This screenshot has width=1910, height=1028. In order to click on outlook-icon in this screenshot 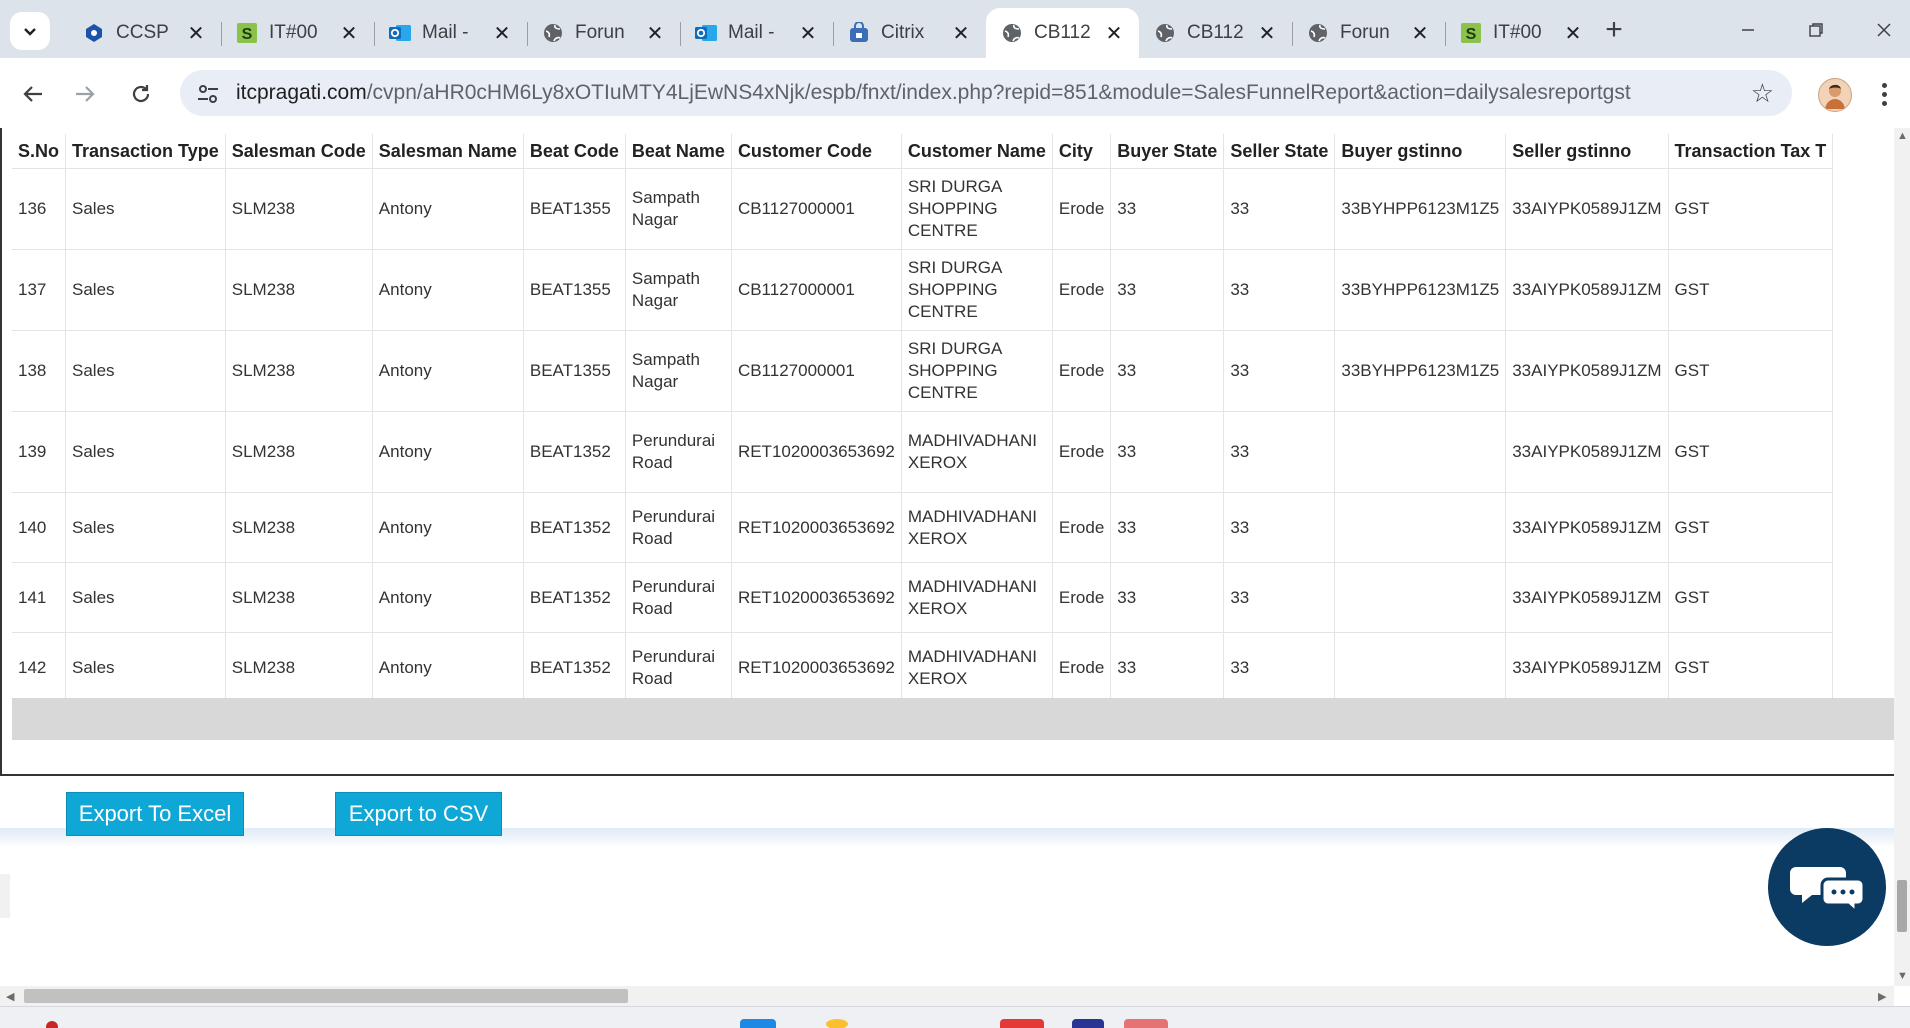, I will do `click(400, 33)`.